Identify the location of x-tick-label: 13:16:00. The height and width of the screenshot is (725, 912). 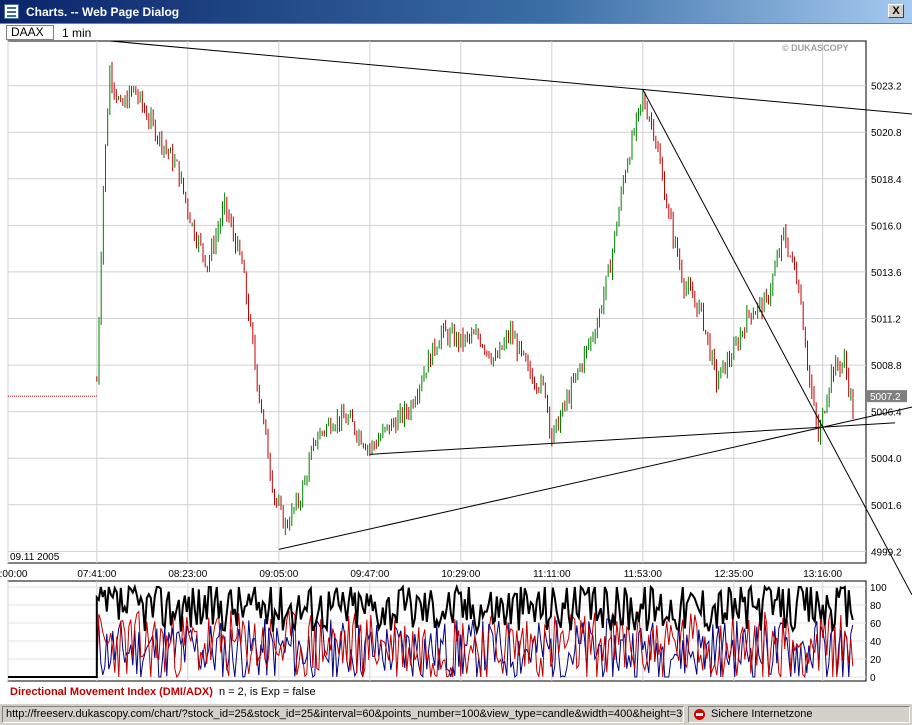
(822, 574).